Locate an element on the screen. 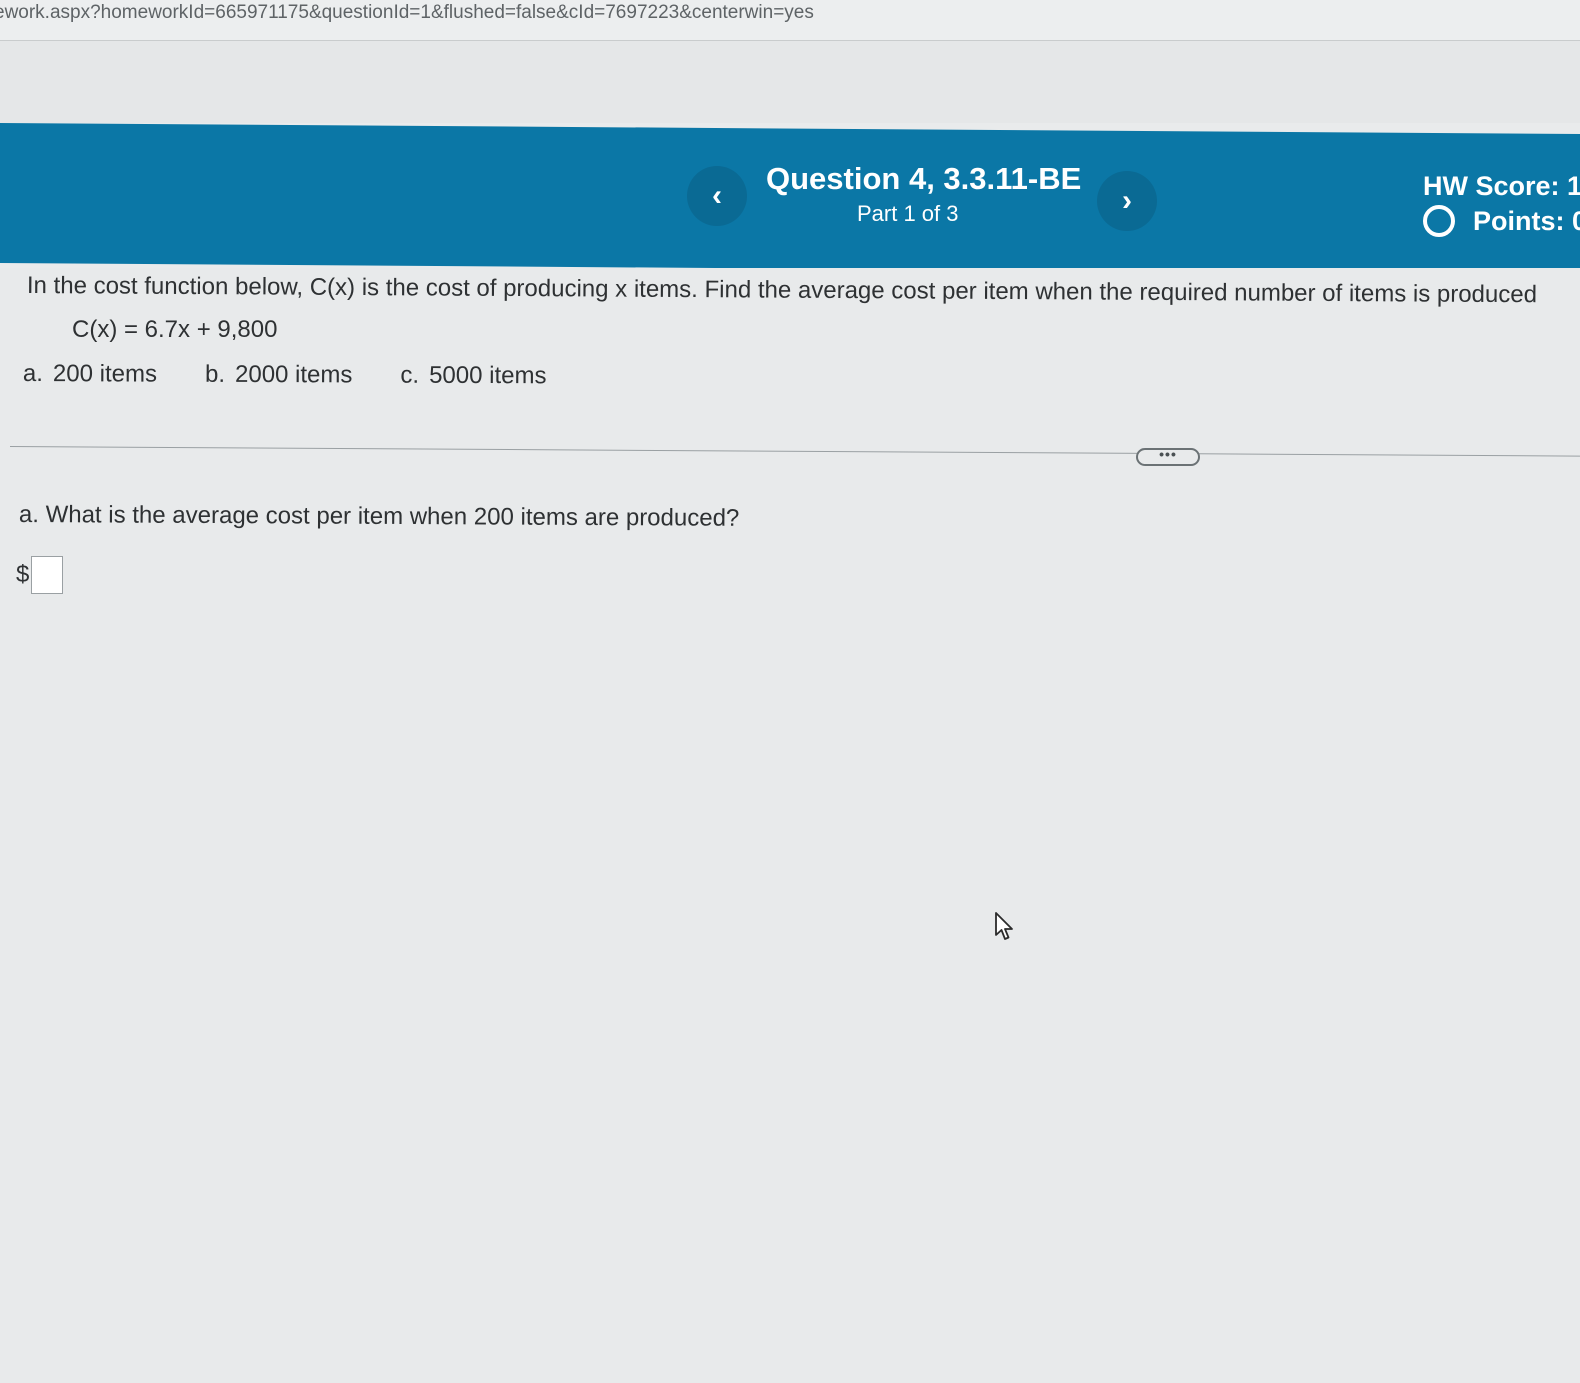  expand-more-button: ••• is located at coordinates (1168, 456).